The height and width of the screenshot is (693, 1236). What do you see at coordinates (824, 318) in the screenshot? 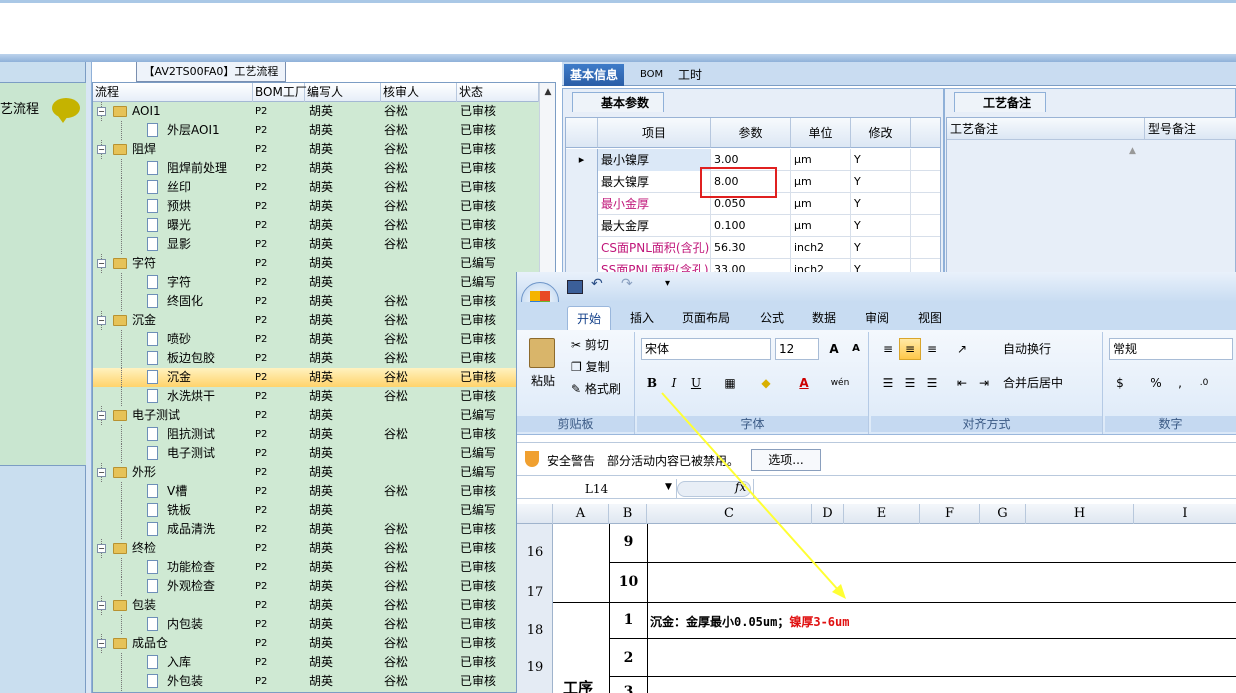
I see `ribbon-tab-data: 数据` at bounding box center [824, 318].